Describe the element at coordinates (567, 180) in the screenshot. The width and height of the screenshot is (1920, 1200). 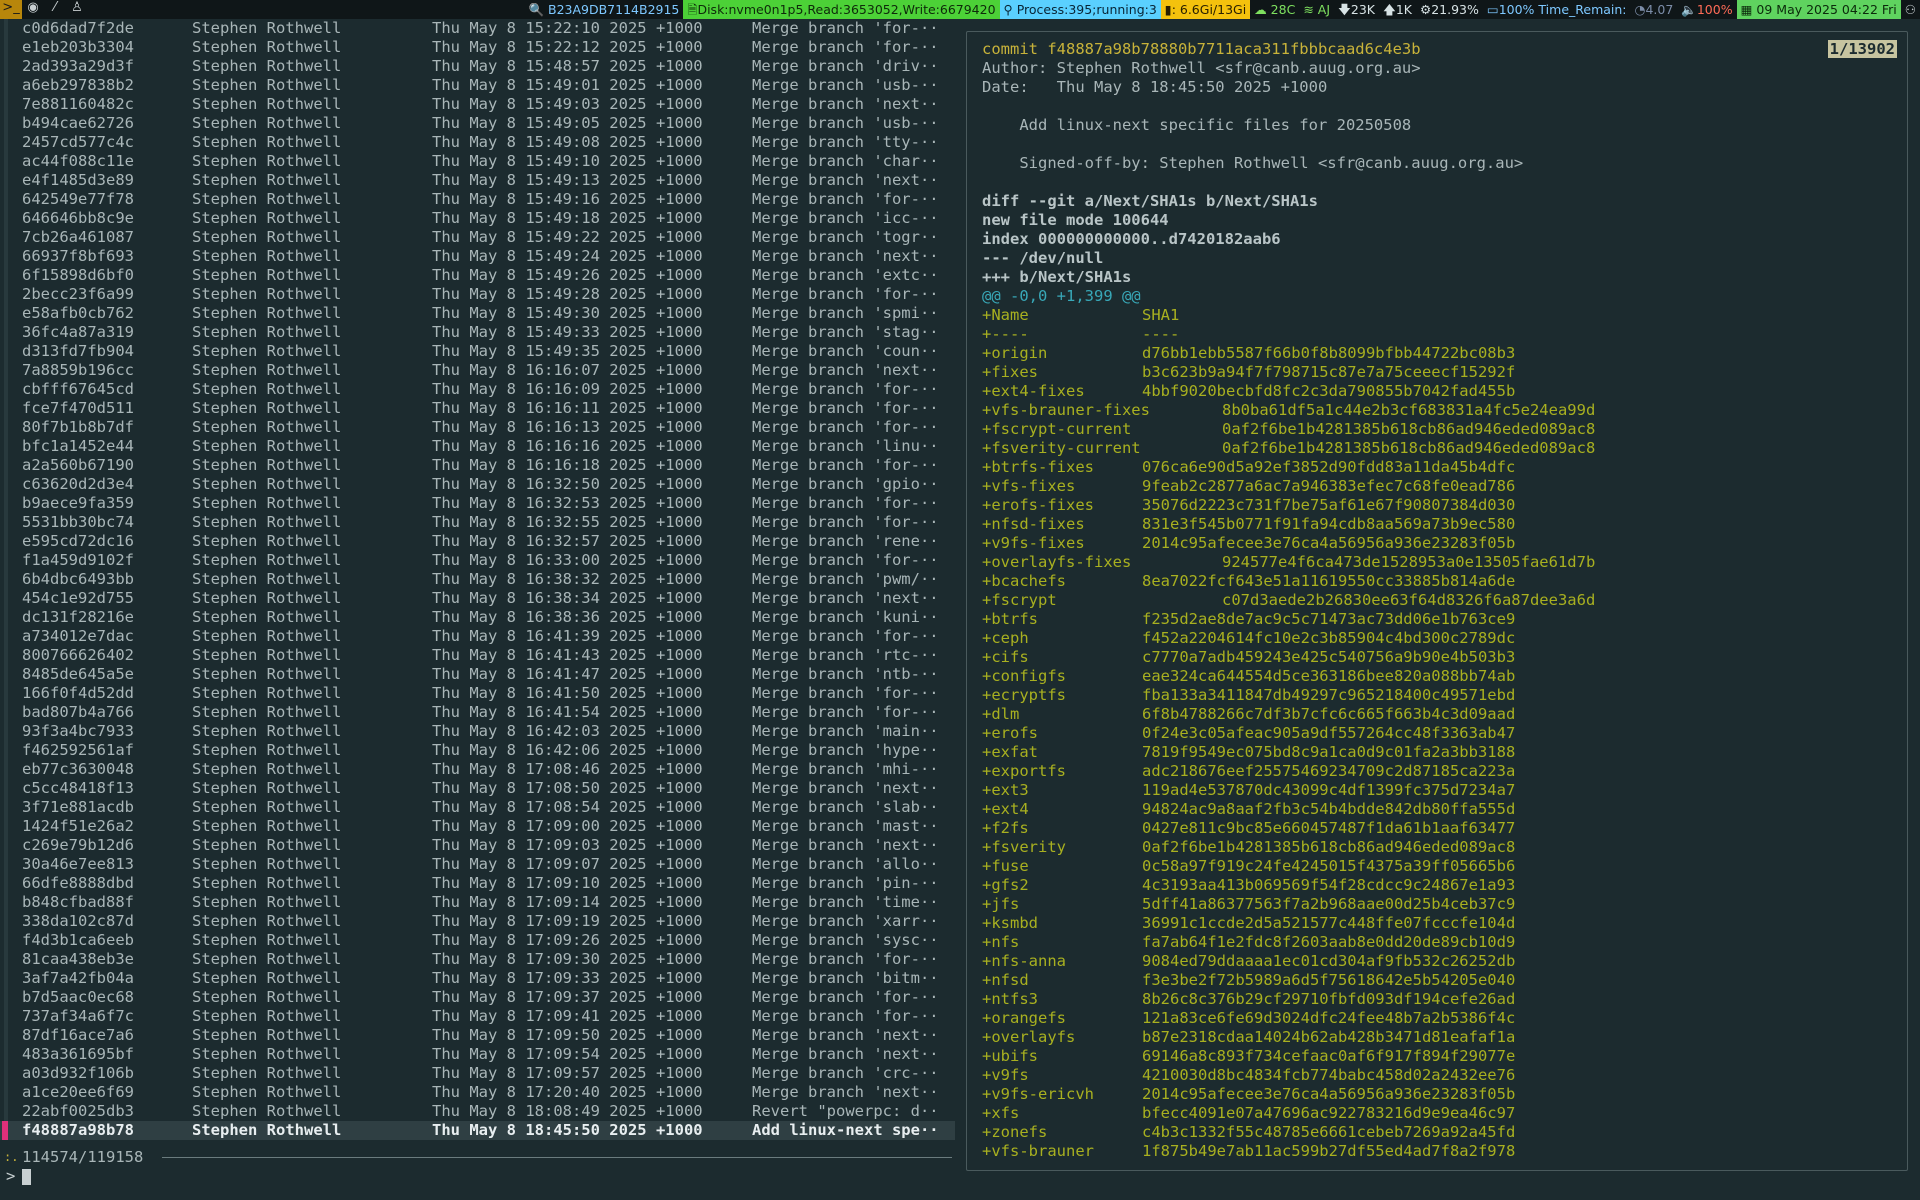
I see `commit-date: Thu May 8 15:49:13 2025 +1000` at that location.